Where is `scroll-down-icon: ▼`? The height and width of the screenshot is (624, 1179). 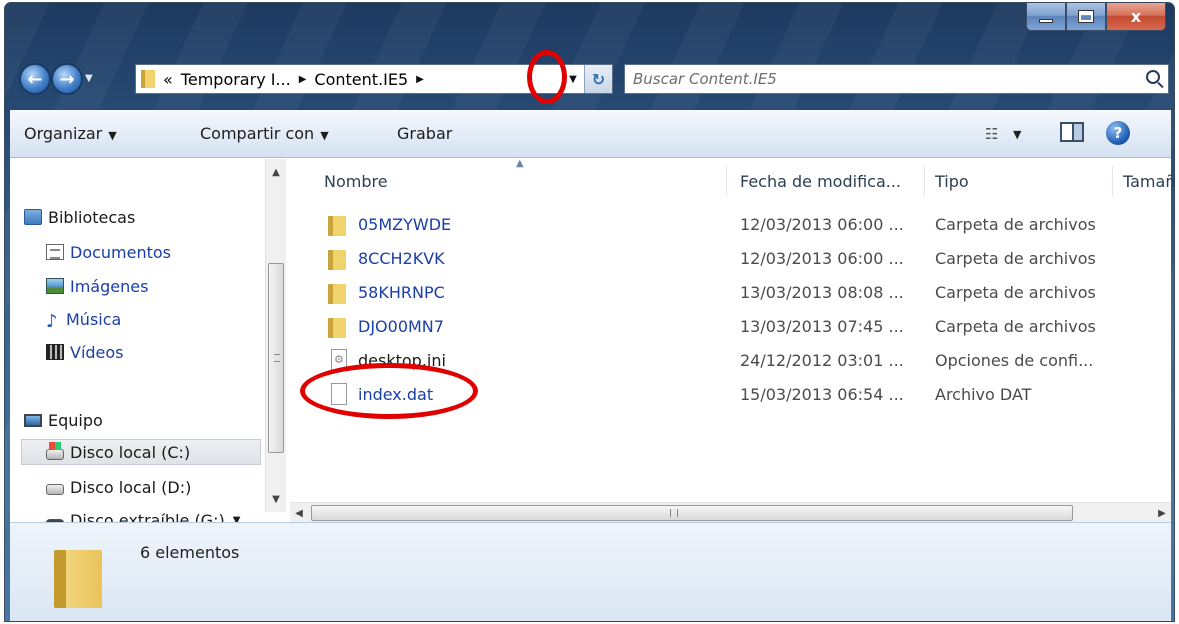
scroll-down-icon: ▼ is located at coordinates (276, 499).